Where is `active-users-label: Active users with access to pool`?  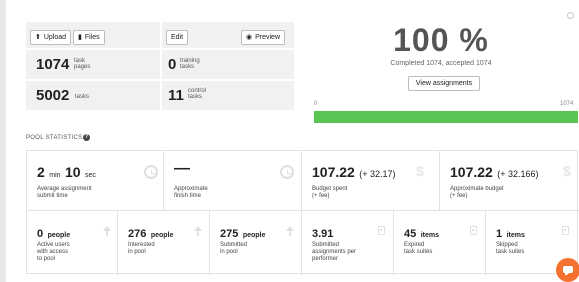 active-users-label: Active users with access to pool is located at coordinates (53, 252).